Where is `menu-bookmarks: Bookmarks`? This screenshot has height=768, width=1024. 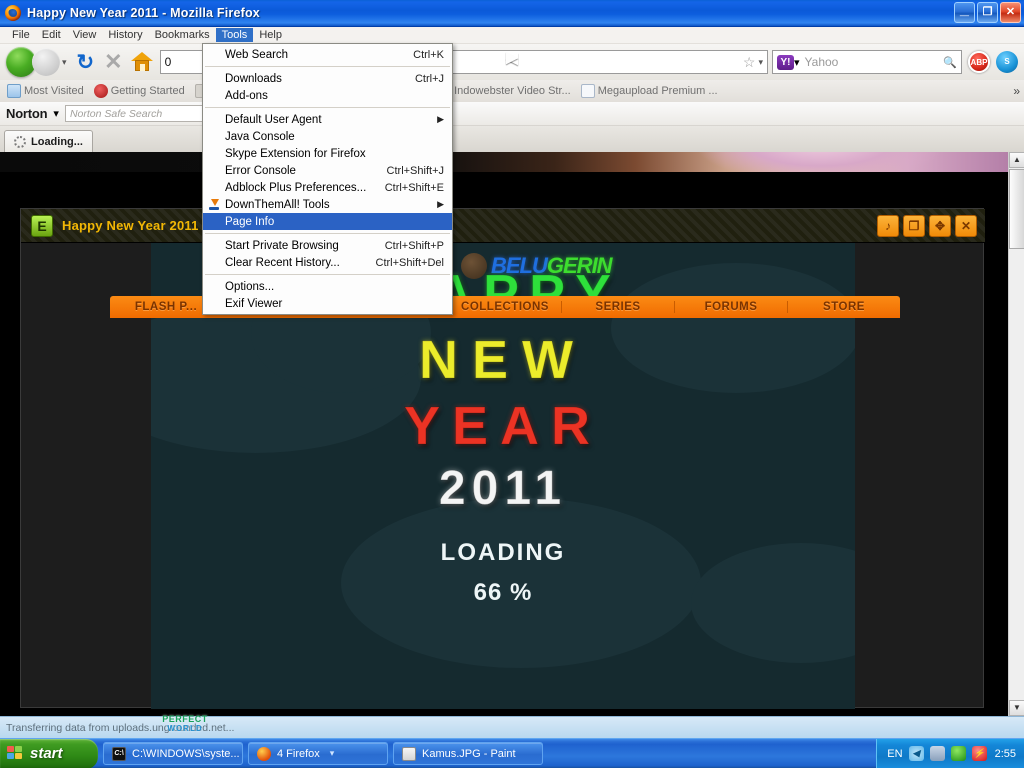 menu-bookmarks: Bookmarks is located at coordinates (182, 35).